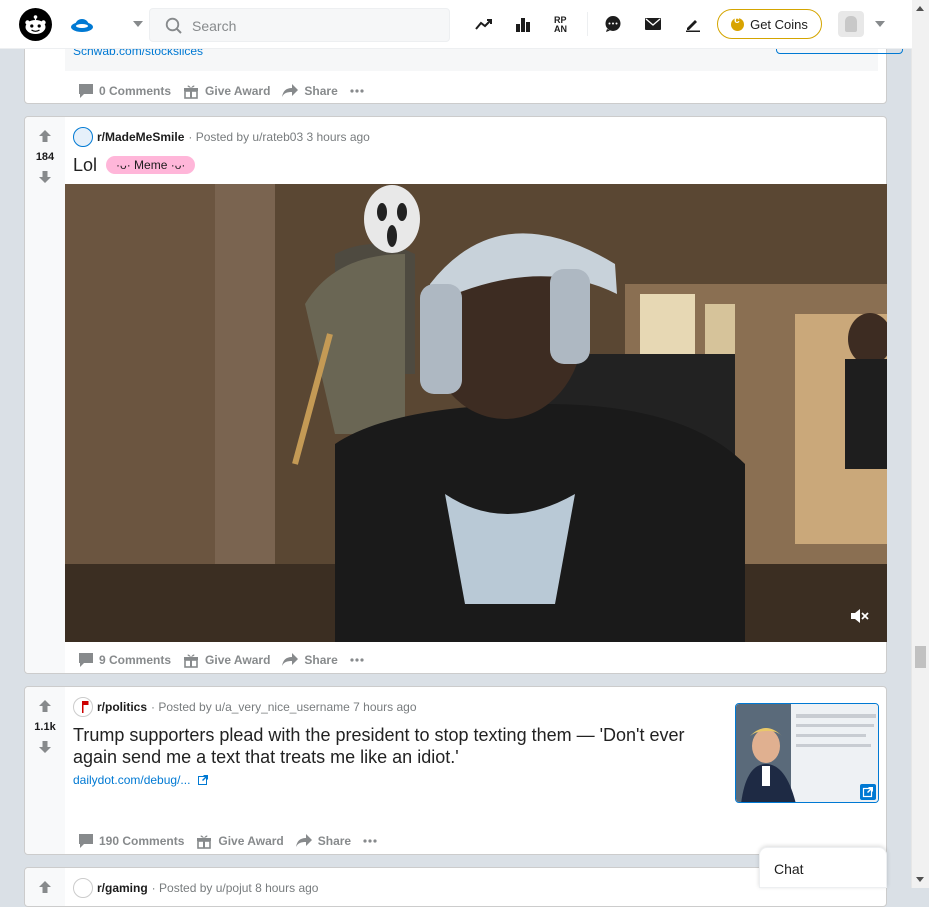 The image size is (929, 907). I want to click on comments-button: 0 Comments, so click(125, 91).